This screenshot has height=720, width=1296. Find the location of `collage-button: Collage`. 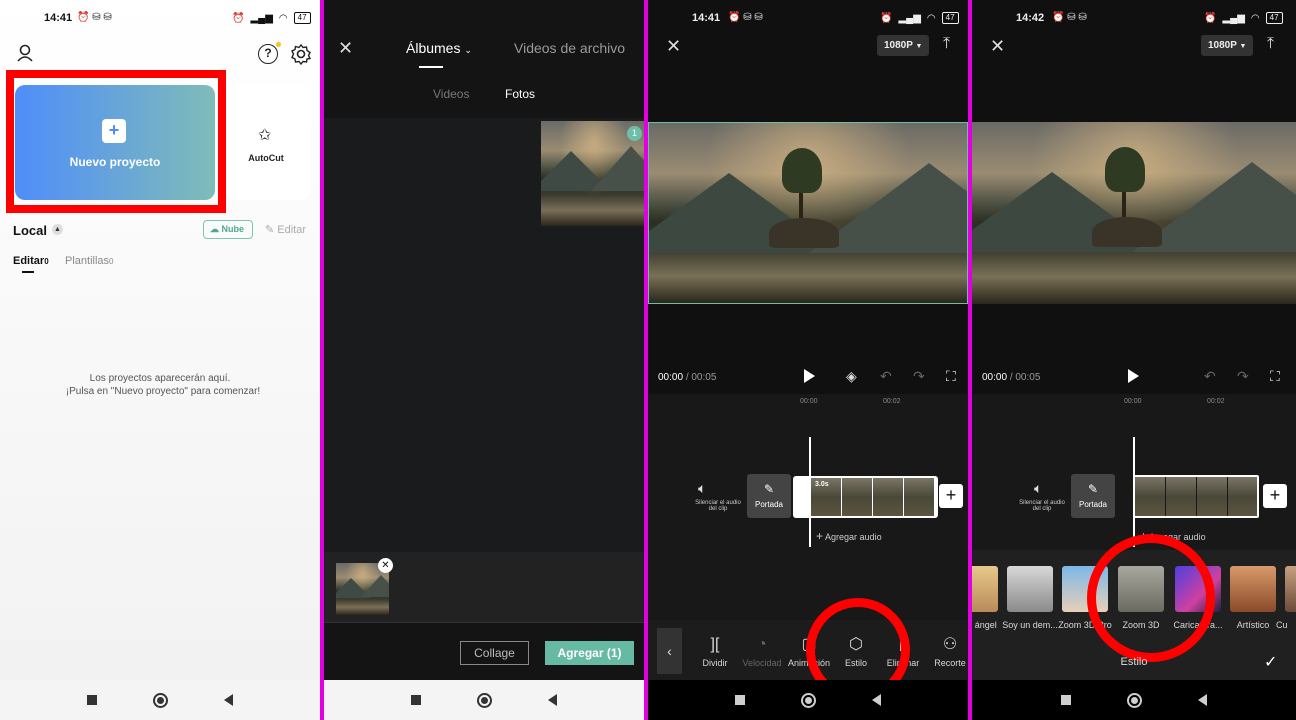

collage-button: Collage is located at coordinates (494, 653).